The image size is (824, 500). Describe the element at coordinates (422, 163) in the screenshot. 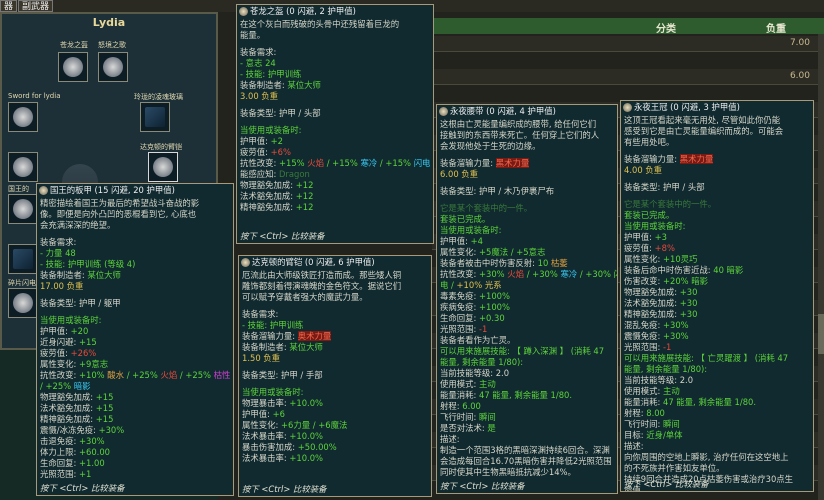

I see `tooltip-text: 闪电` at that location.